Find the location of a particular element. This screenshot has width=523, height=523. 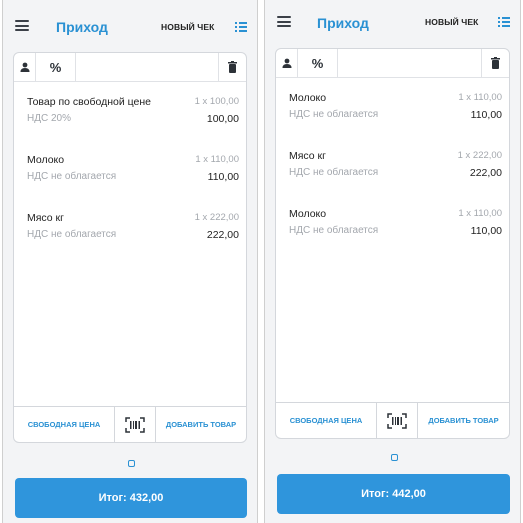

total-button: Итог: 442,00 is located at coordinates (393, 494).